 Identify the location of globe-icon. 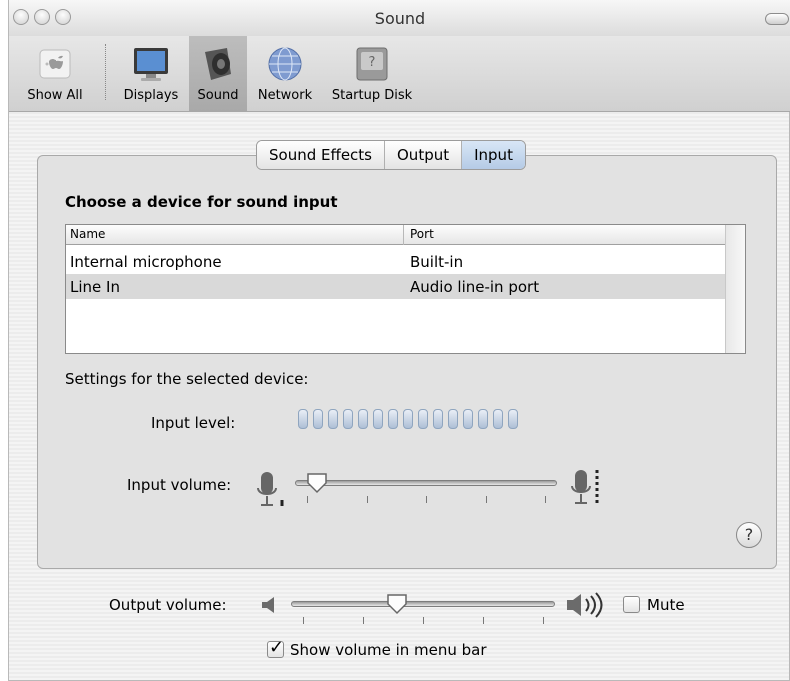
(285, 64).